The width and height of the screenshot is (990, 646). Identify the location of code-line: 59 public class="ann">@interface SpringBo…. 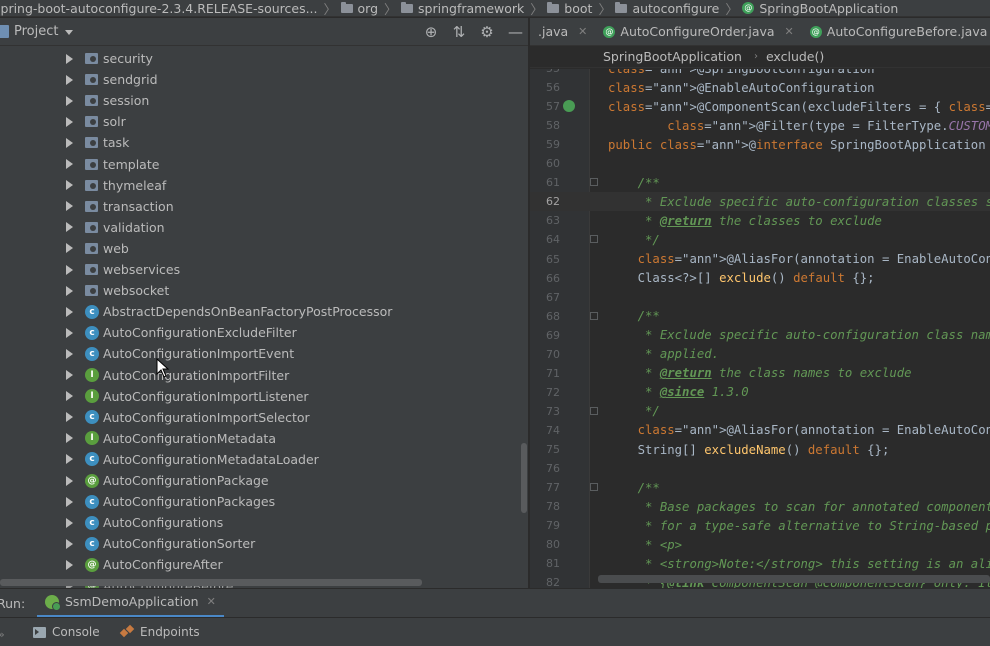
(760, 144).